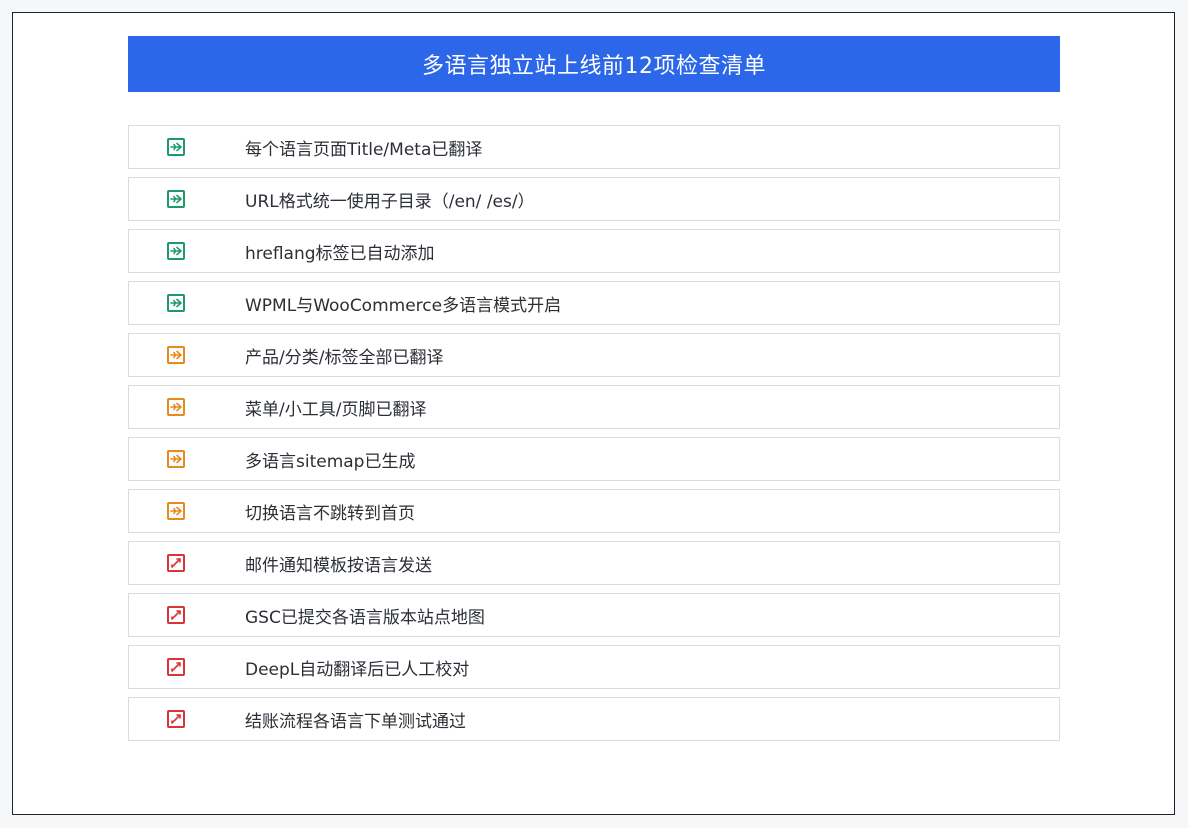  I want to click on page-title: 多语言独立站上线前12项检查清单, so click(594, 64).